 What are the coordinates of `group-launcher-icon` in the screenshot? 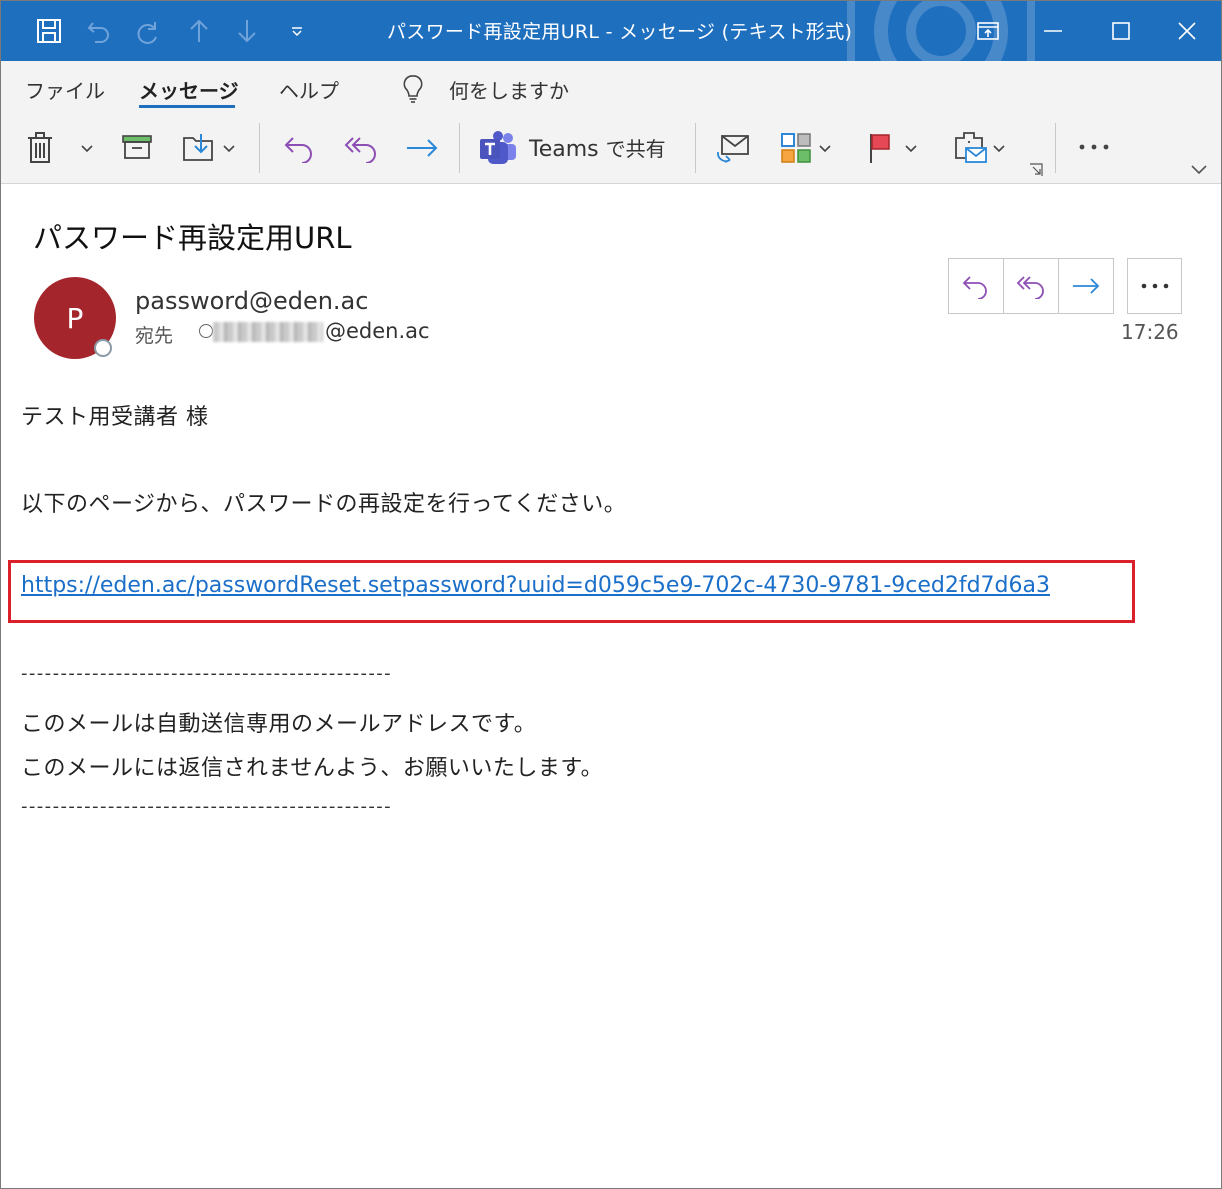 It's located at (1036, 170).